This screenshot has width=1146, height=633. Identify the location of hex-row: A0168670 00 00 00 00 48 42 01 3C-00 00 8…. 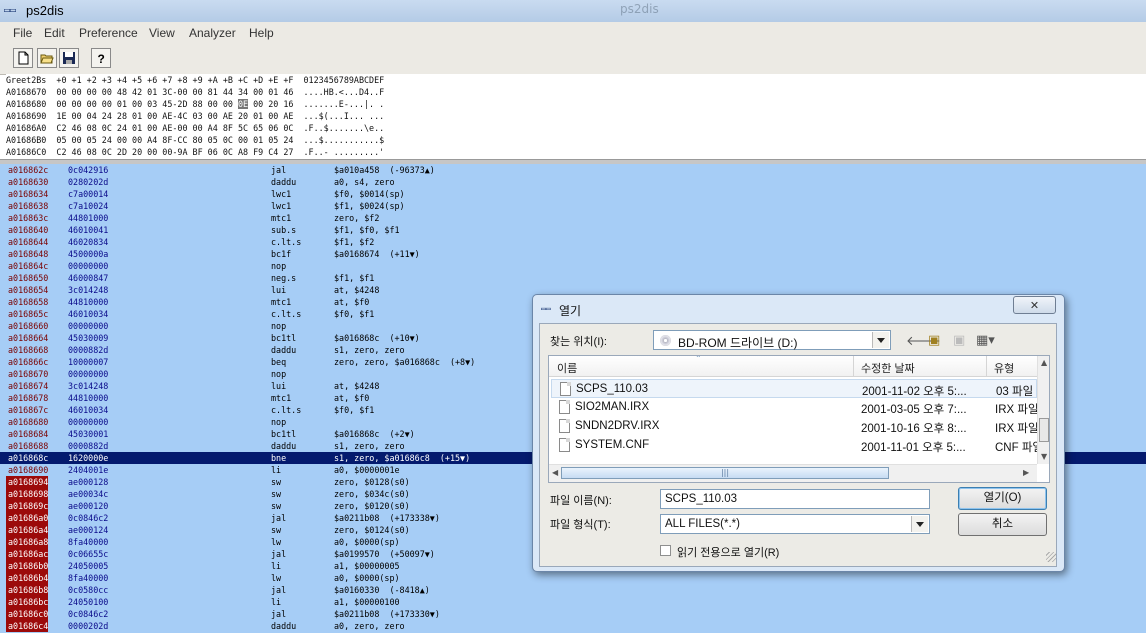
(195, 92).